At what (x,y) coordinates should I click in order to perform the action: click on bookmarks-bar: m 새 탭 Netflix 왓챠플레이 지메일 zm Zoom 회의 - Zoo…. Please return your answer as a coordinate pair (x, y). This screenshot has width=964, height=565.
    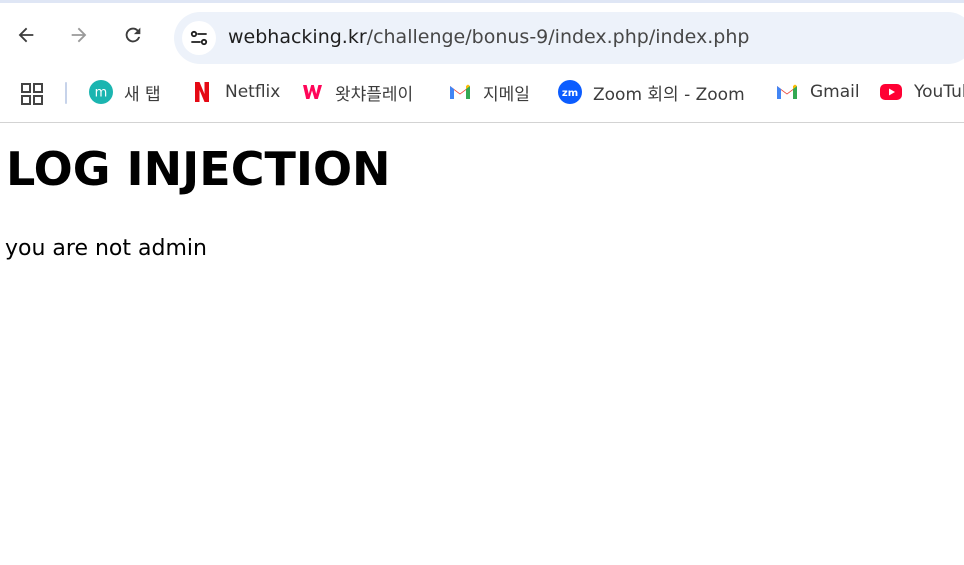
    Looking at the image, I should click on (482, 96).